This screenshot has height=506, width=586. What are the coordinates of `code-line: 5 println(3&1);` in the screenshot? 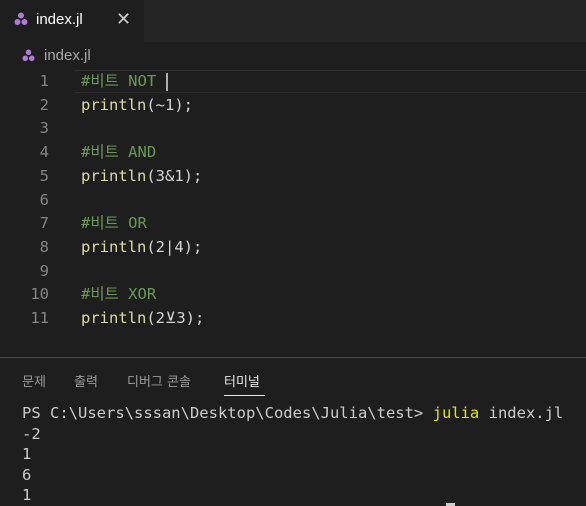 It's located at (293, 176).